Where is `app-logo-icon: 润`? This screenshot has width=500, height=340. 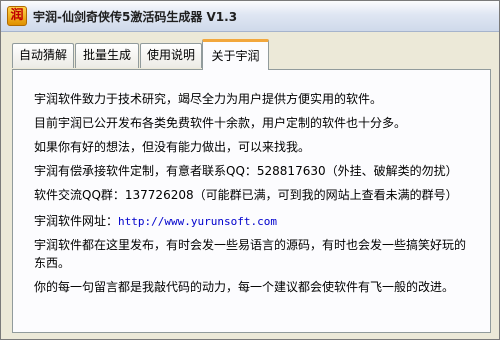
app-logo-icon: 润 is located at coordinates (17, 16).